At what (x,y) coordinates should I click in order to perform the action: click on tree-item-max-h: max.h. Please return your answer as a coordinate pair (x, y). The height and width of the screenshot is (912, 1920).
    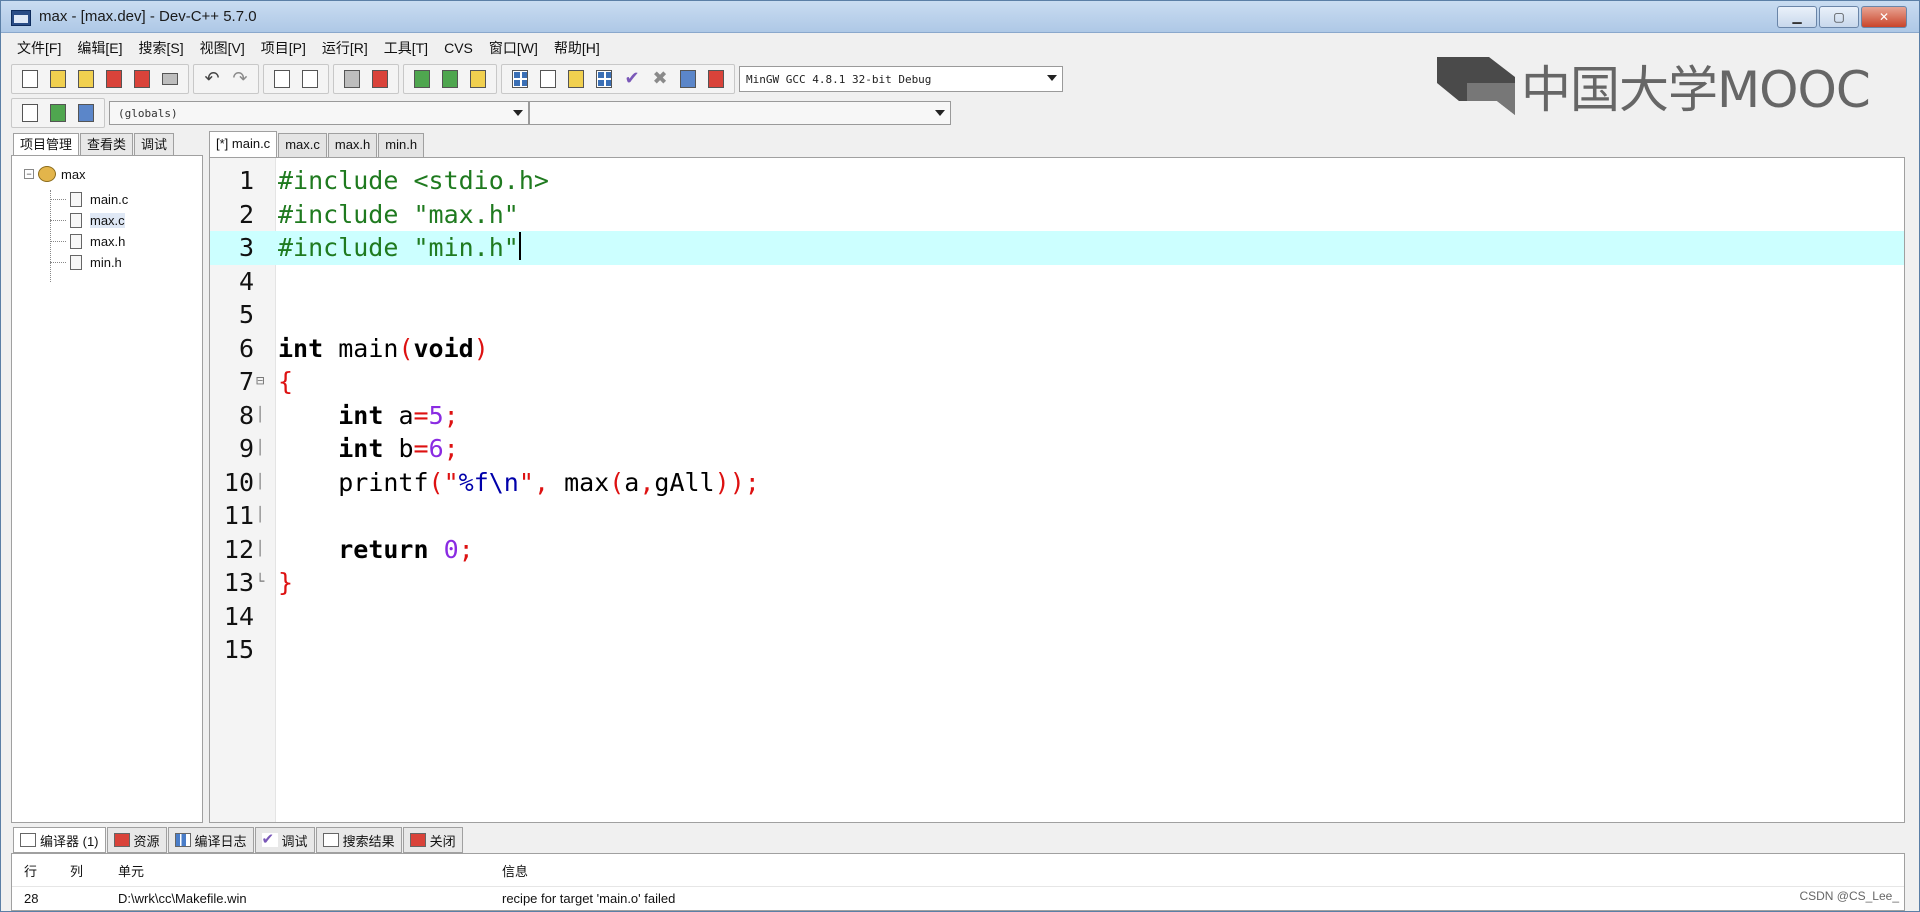
    Looking at the image, I should click on (87, 241).